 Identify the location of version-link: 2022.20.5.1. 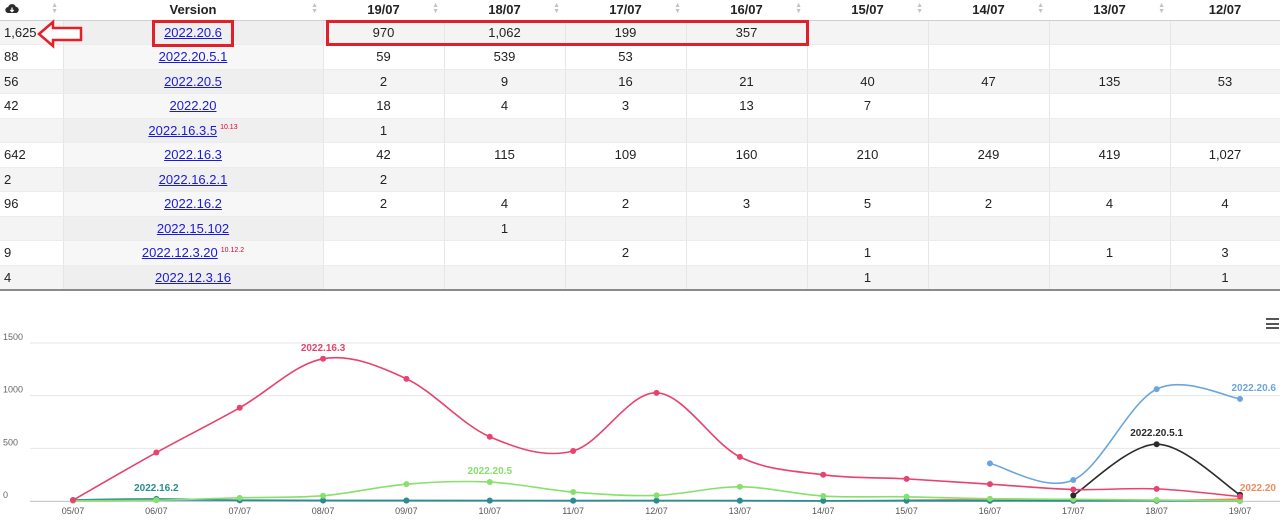
(193, 56).